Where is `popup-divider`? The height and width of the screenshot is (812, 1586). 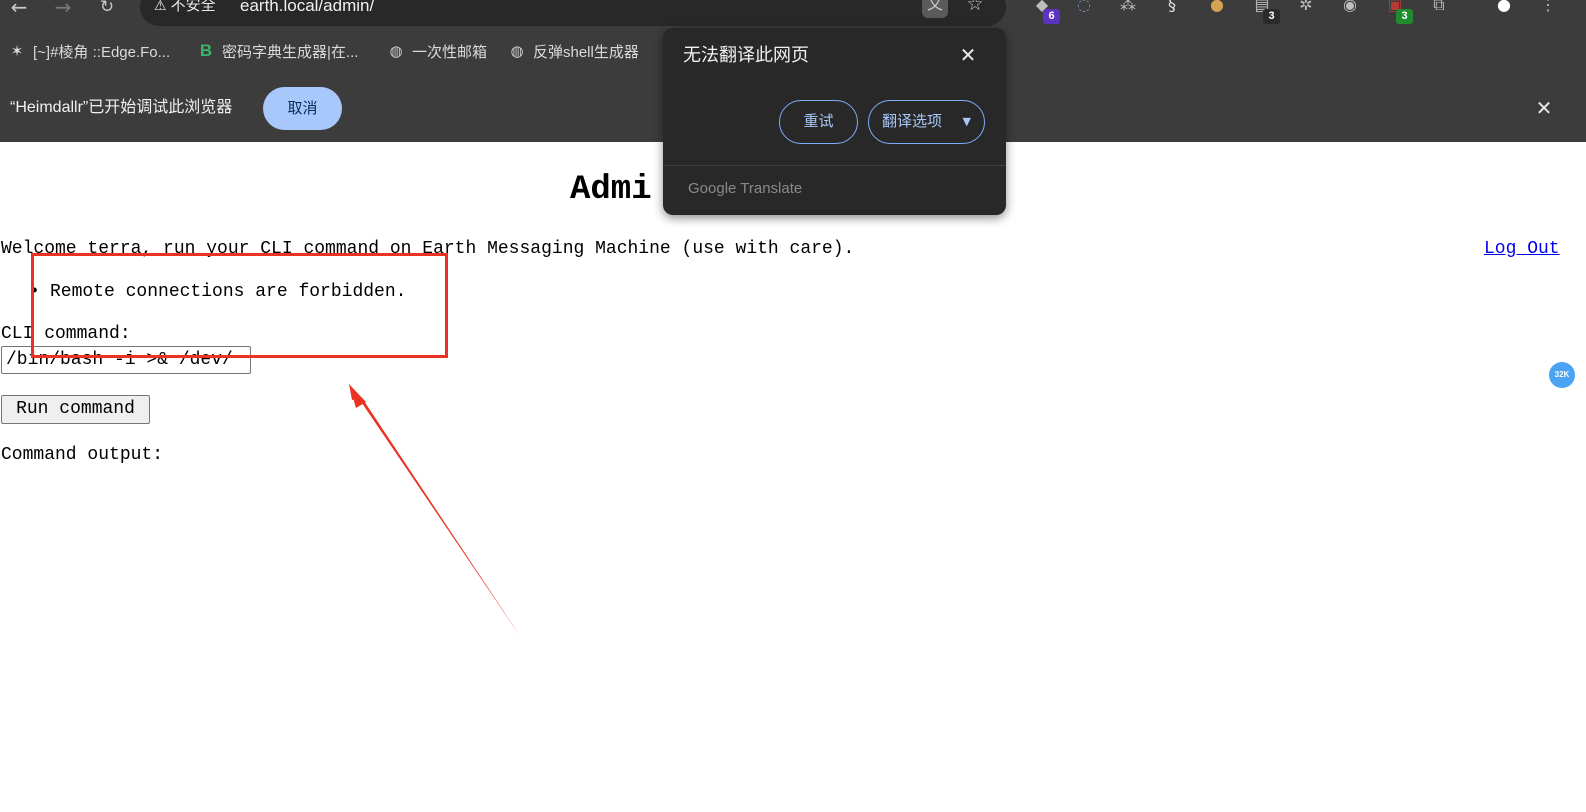 popup-divider is located at coordinates (834, 165).